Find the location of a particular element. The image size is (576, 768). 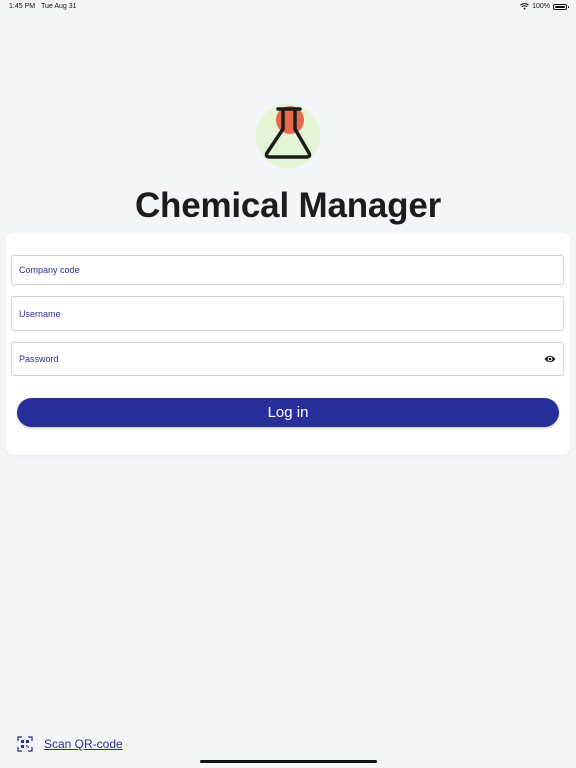

home-indicator is located at coordinates (288, 761).